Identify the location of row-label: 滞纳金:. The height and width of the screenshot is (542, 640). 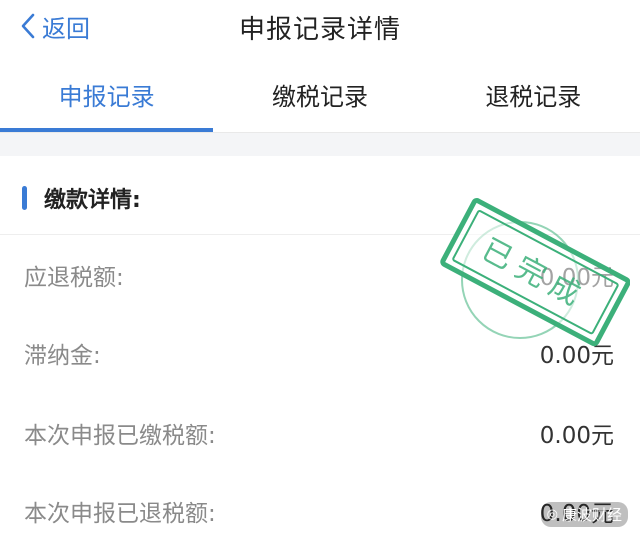
(62, 356).